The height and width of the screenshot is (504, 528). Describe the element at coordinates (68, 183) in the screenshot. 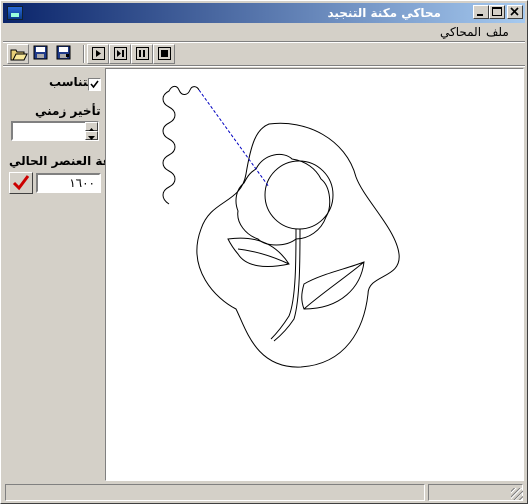

I see `element-speed-field: ١٦٠٠` at that location.